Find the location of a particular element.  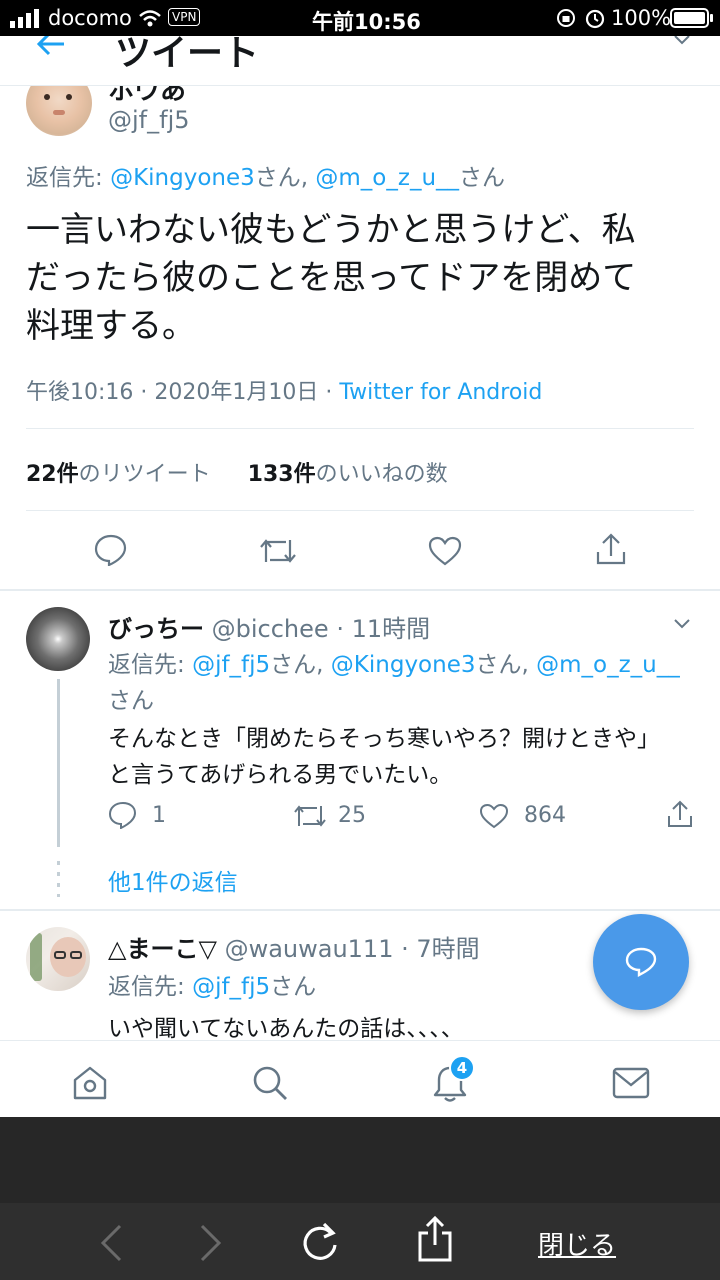

handle: @wauwau111 is located at coordinates (309, 949).